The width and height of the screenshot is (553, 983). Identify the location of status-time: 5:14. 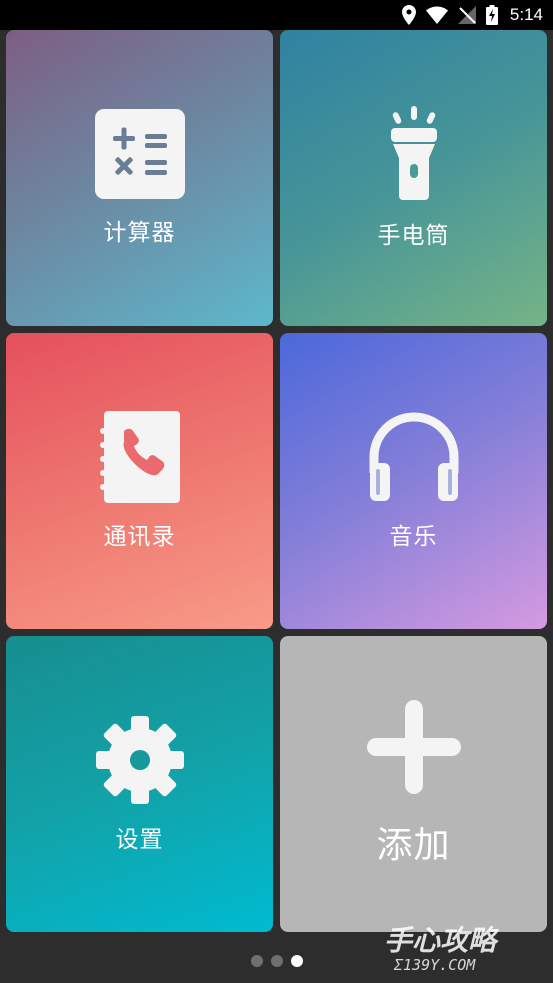
(526, 14).